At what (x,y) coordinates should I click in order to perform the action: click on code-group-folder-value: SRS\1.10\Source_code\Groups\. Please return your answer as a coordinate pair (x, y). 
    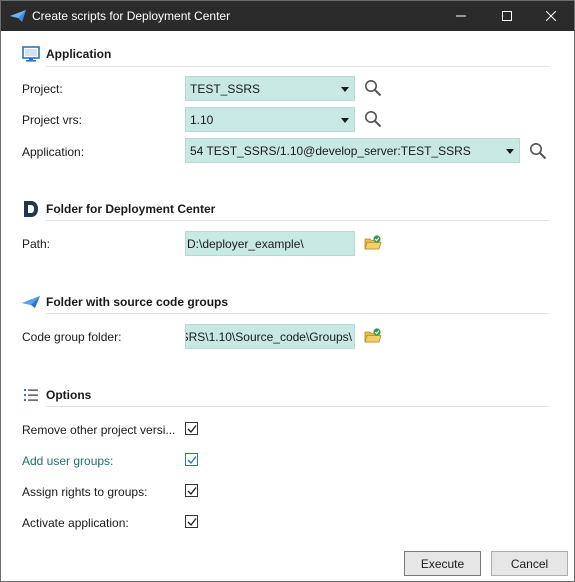
    Looking at the image, I should click on (268, 337).